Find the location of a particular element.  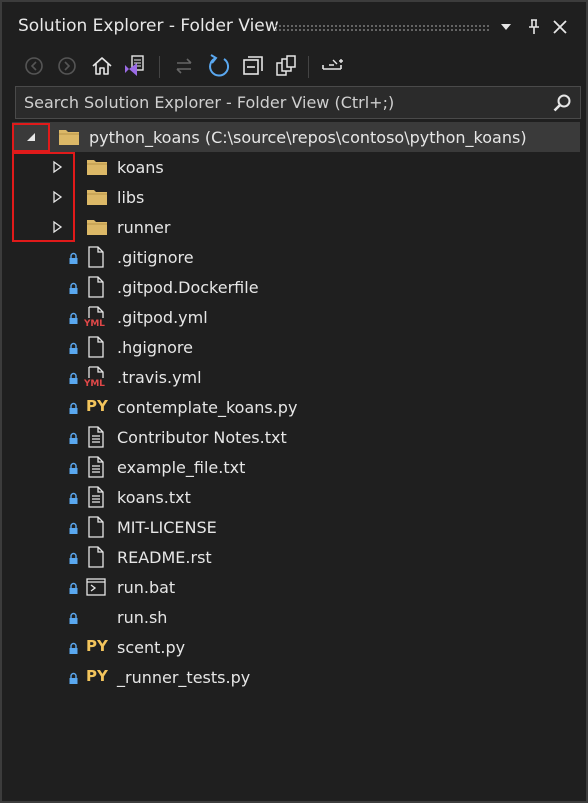

file-label: .gitpod.Dockerfile is located at coordinates (188, 287).